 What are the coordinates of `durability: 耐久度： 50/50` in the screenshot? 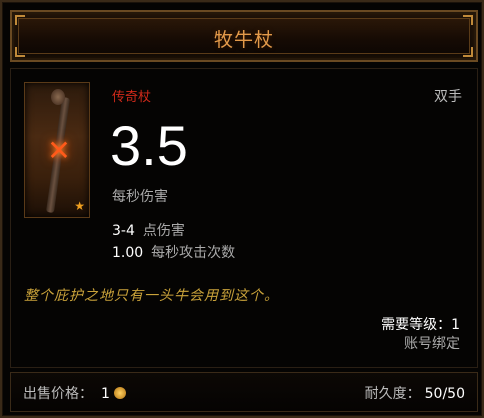 It's located at (415, 393).